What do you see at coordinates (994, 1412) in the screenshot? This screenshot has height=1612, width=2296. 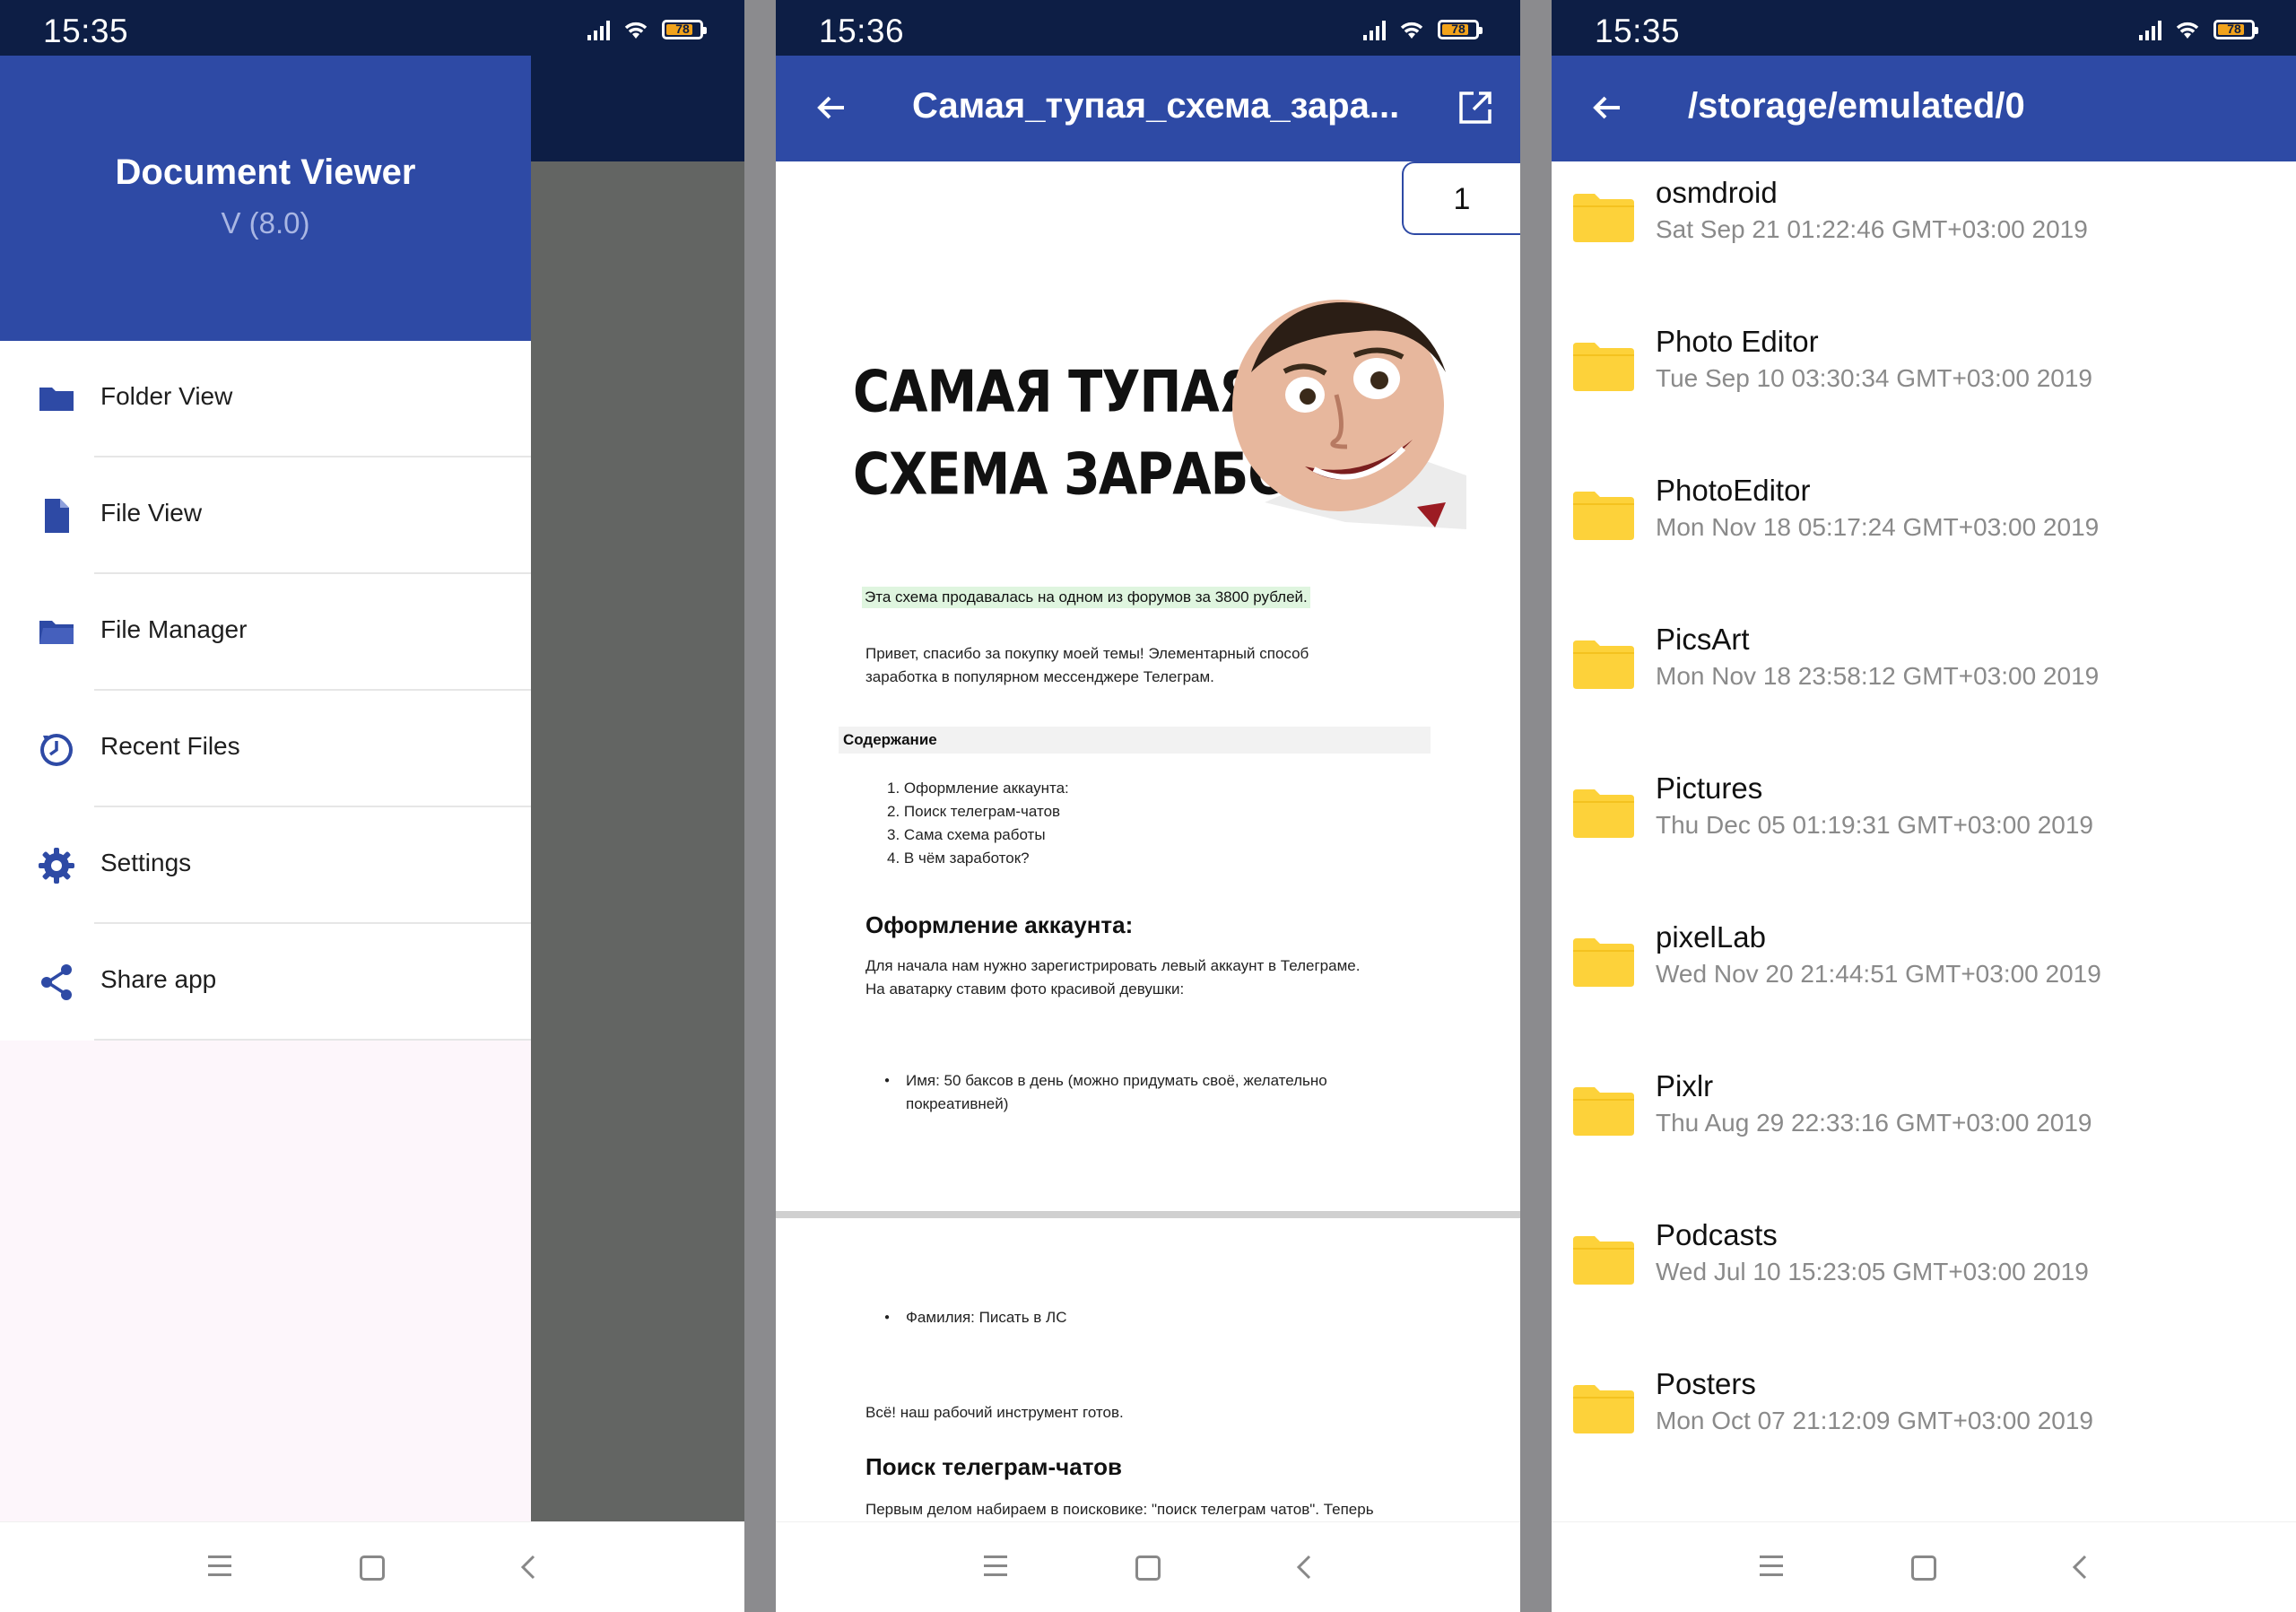 I see `ready-text: Всё! наш рабочий инструмент готов.` at bounding box center [994, 1412].